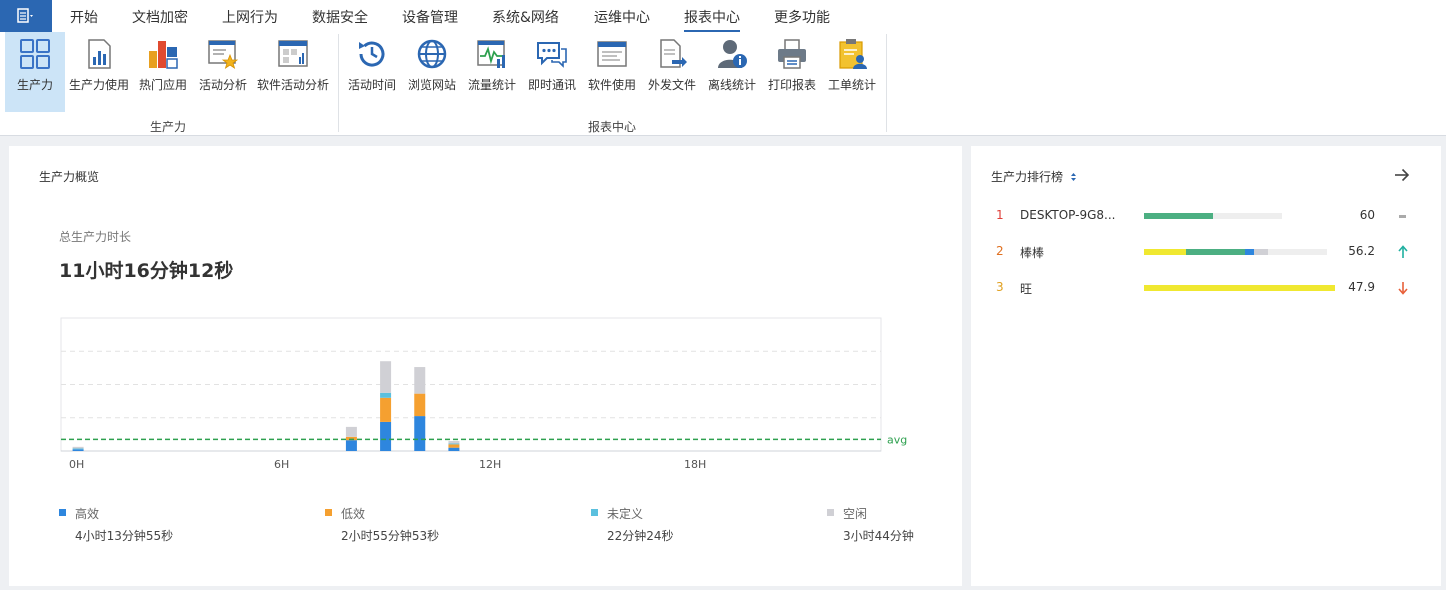 This screenshot has width=1446, height=590. I want to click on trend-down-icon, so click(1403, 288).